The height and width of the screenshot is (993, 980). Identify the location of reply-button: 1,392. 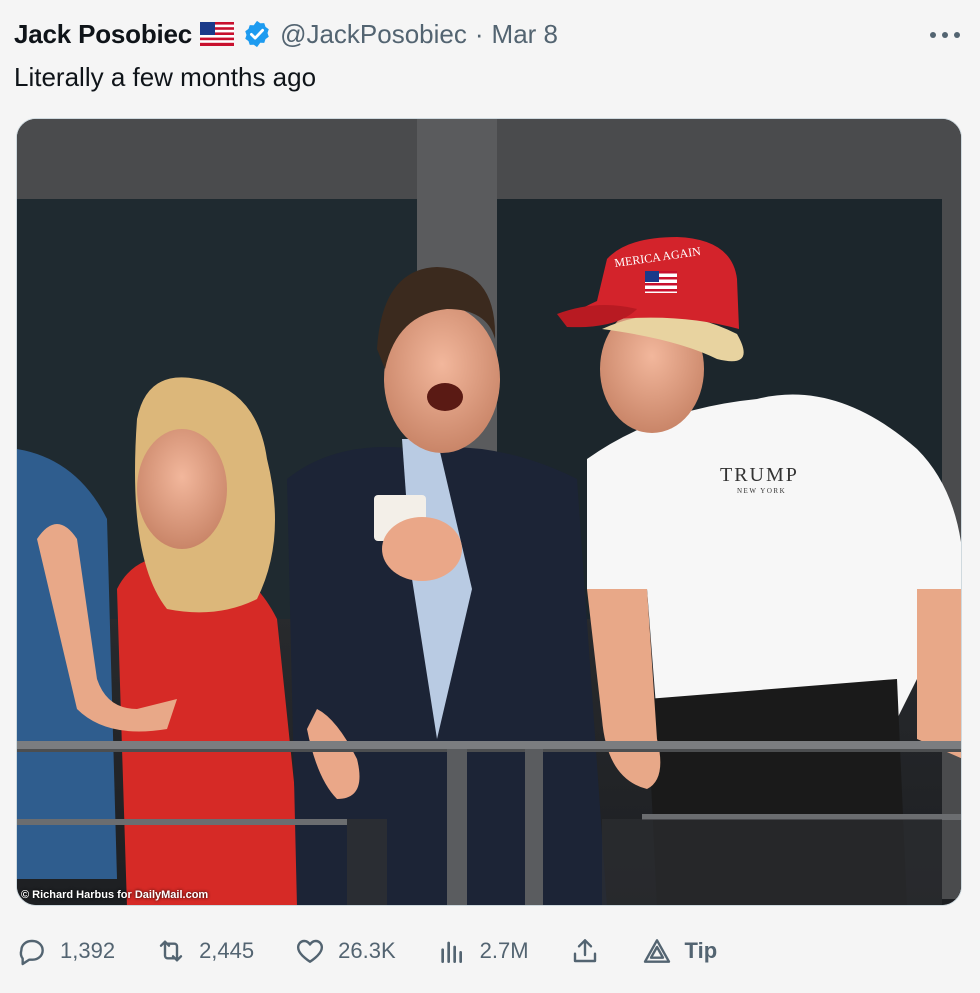
(65, 951).